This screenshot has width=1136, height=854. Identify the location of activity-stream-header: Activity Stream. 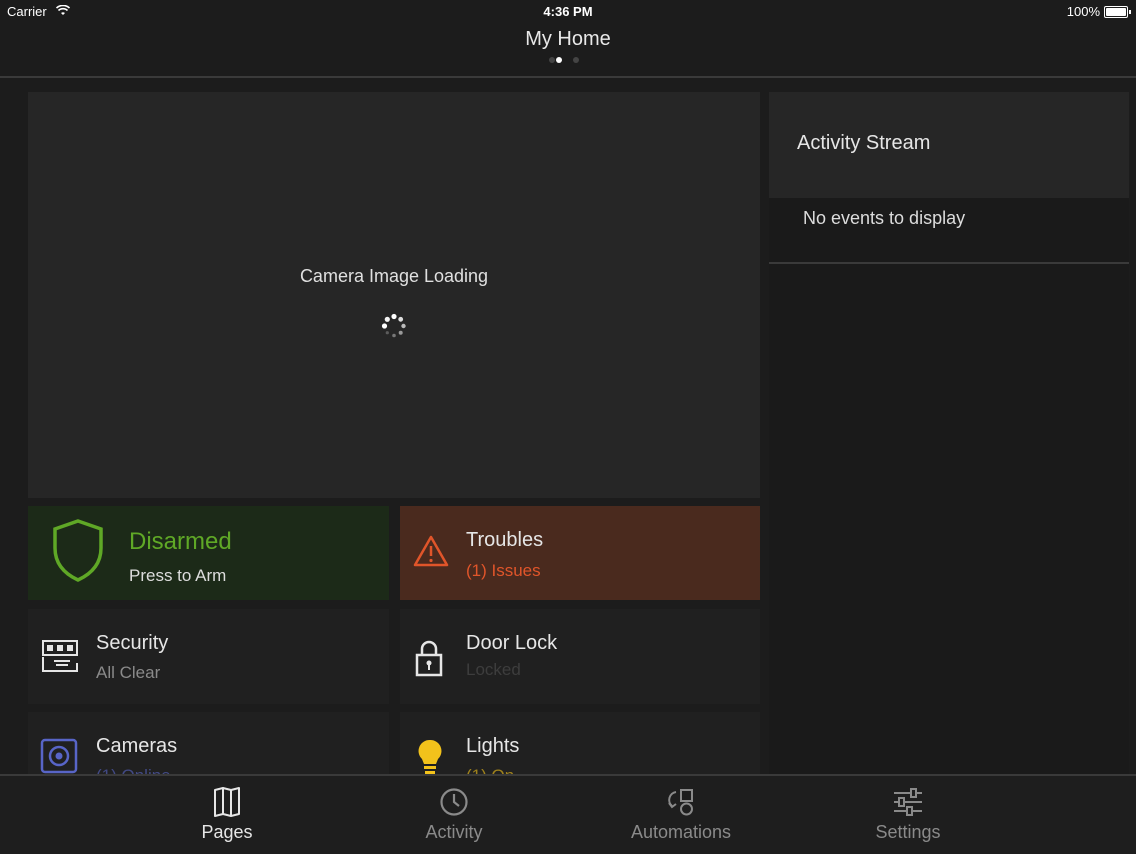
(949, 145).